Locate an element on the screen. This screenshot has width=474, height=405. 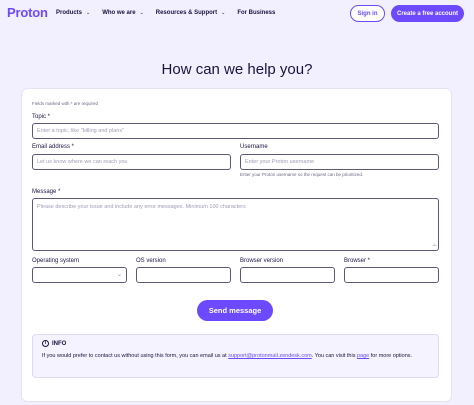
create-account-button: Create a free account is located at coordinates (427, 13).